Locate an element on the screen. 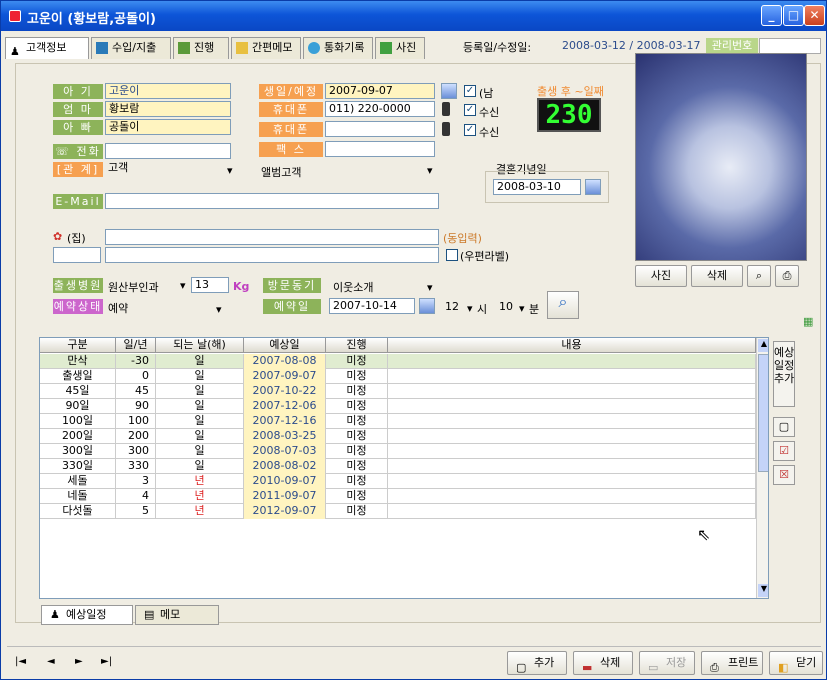 The height and width of the screenshot is (680, 827). table-cell: 네돌 is located at coordinates (78, 496).